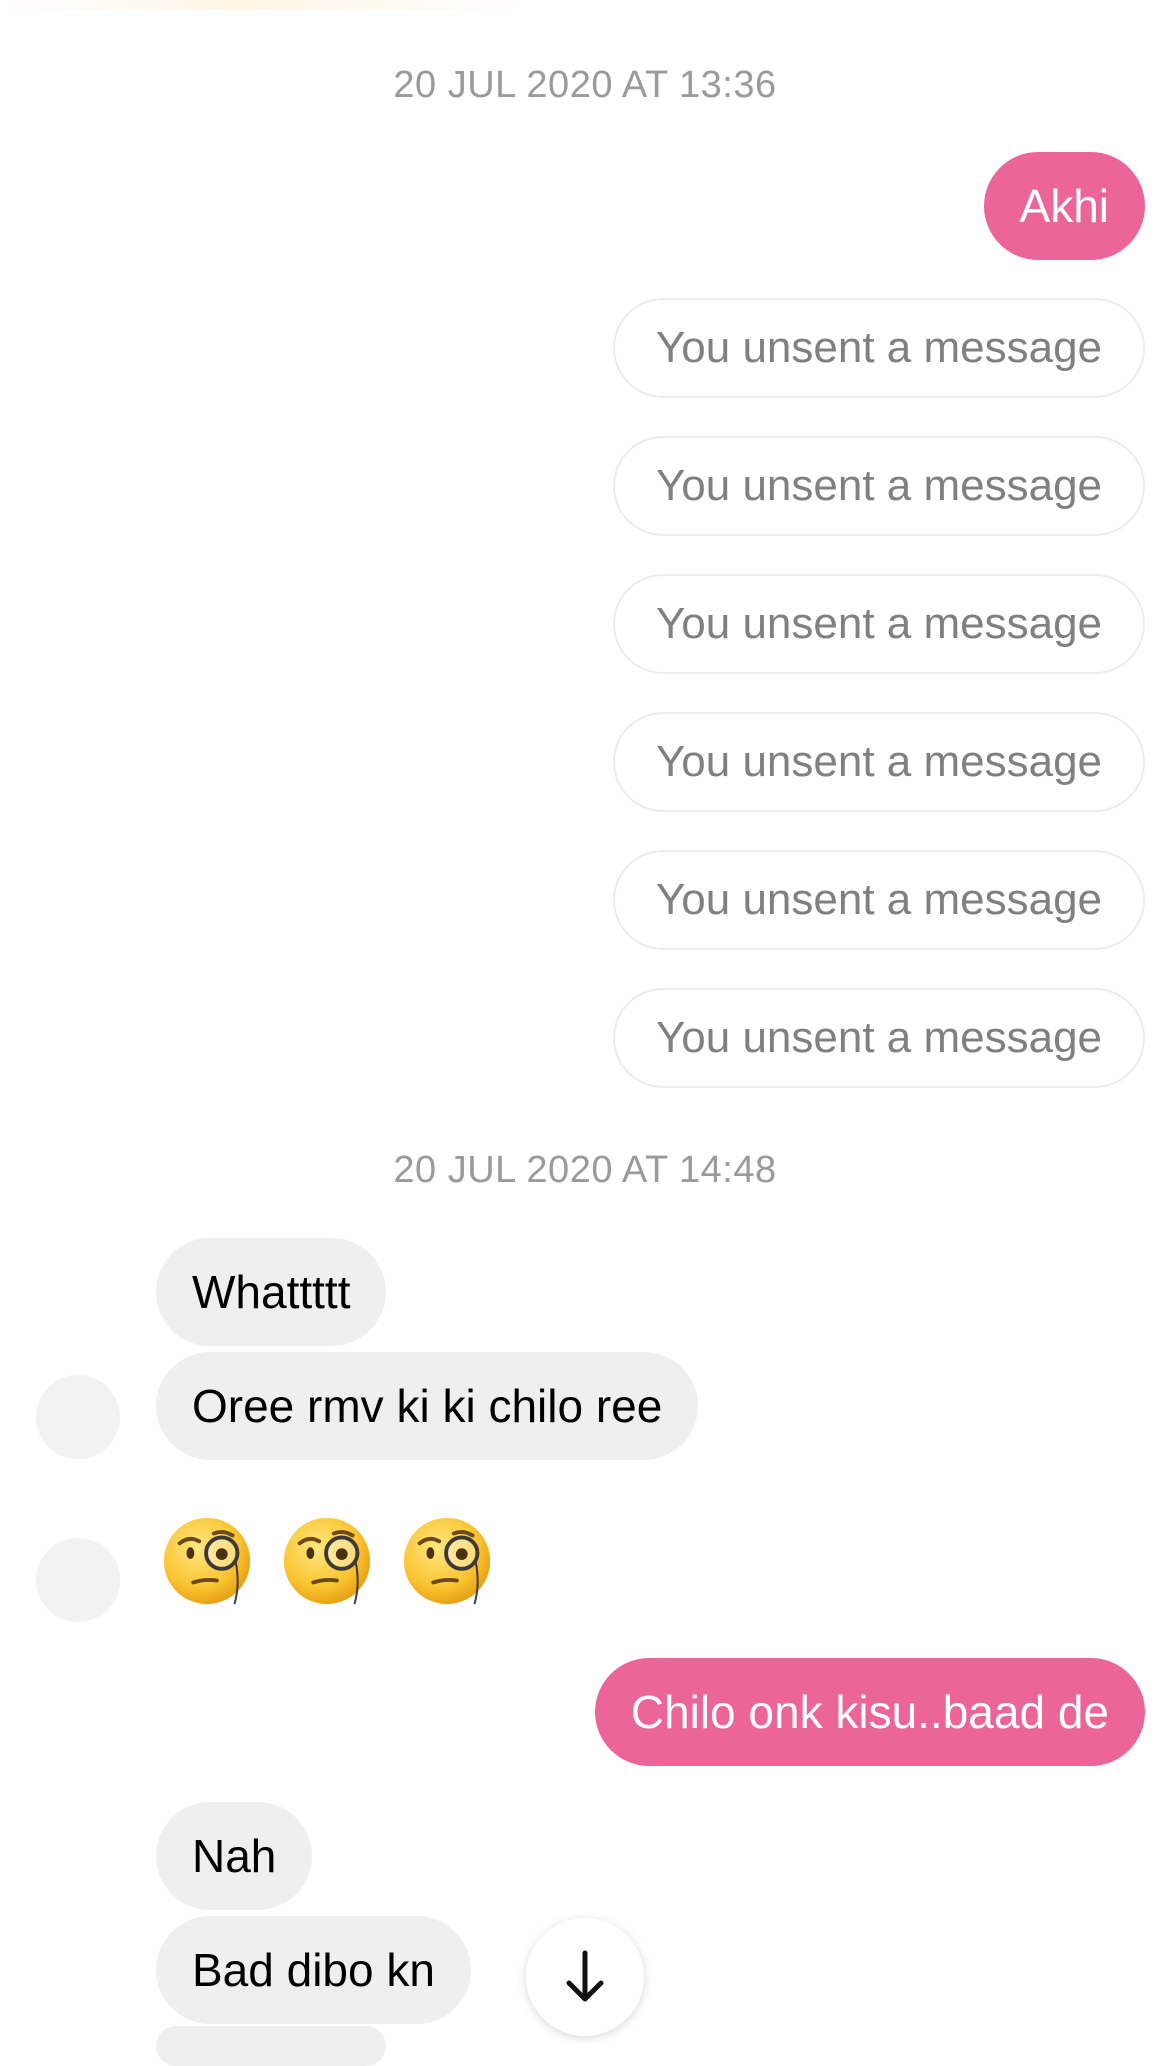  I want to click on received-message-bubble: Bad dibo kn, so click(313, 1970).